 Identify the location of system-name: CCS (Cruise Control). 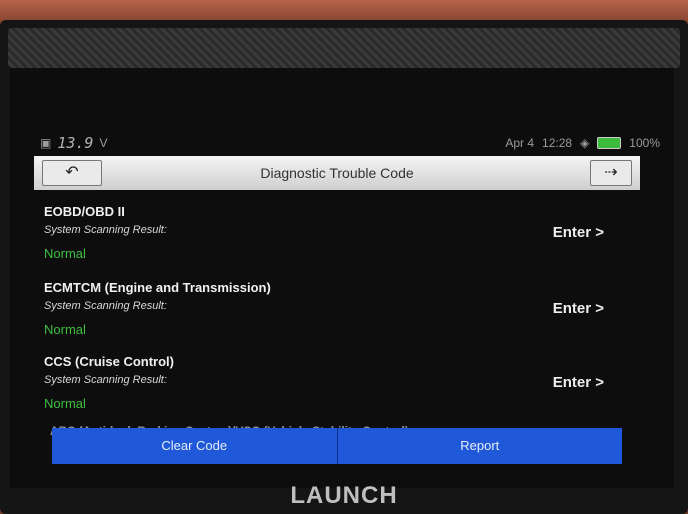
(109, 361).